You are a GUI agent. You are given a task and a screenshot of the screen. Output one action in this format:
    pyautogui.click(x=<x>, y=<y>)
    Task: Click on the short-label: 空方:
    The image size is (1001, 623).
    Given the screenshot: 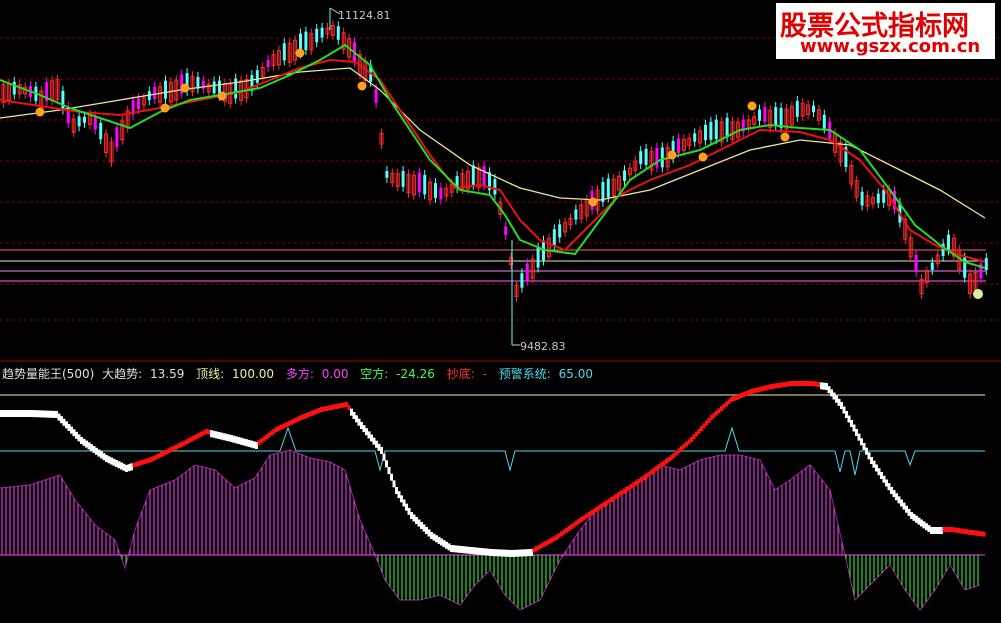 What is the action you would take?
    pyautogui.click(x=374, y=374)
    